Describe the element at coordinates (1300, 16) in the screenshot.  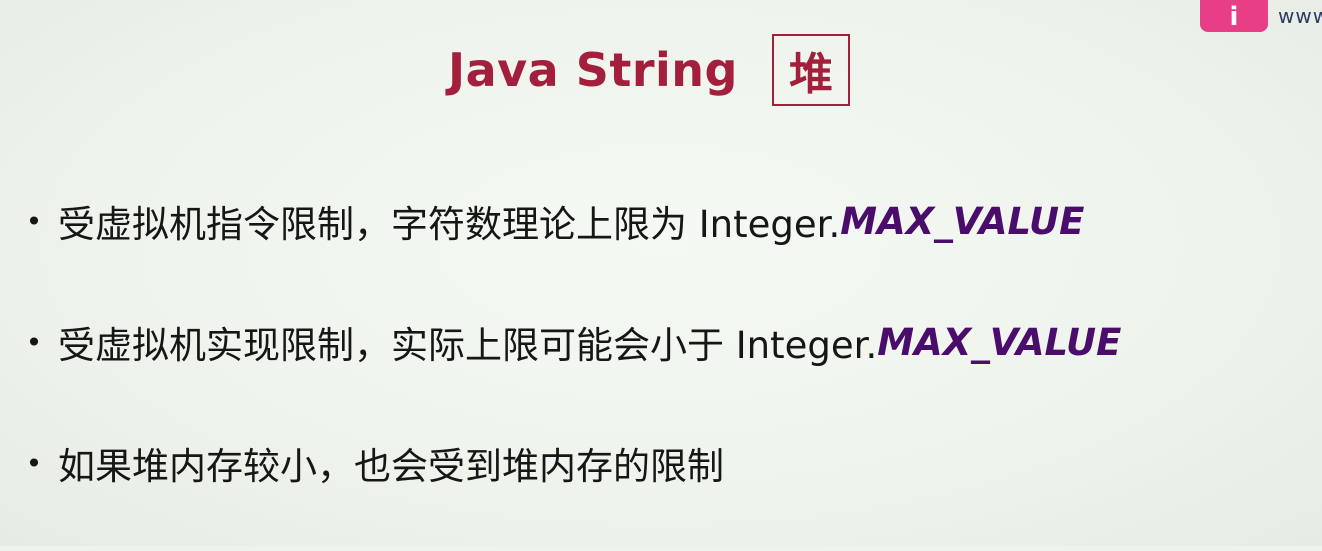
I see `watermark-url: www` at that location.